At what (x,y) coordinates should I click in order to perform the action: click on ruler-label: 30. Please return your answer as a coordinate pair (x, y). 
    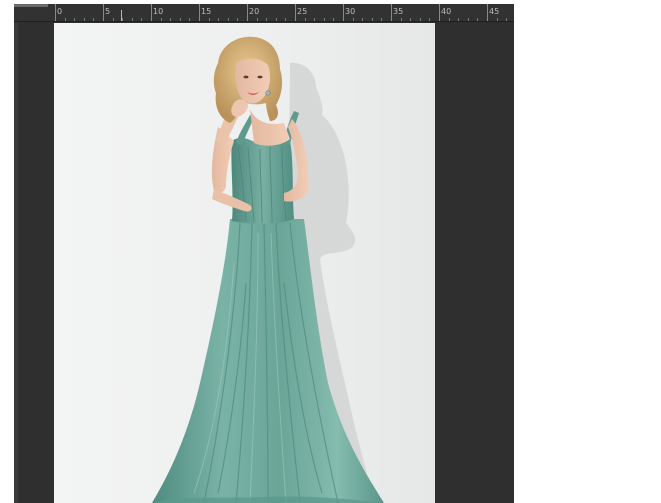
    Looking at the image, I should click on (350, 11).